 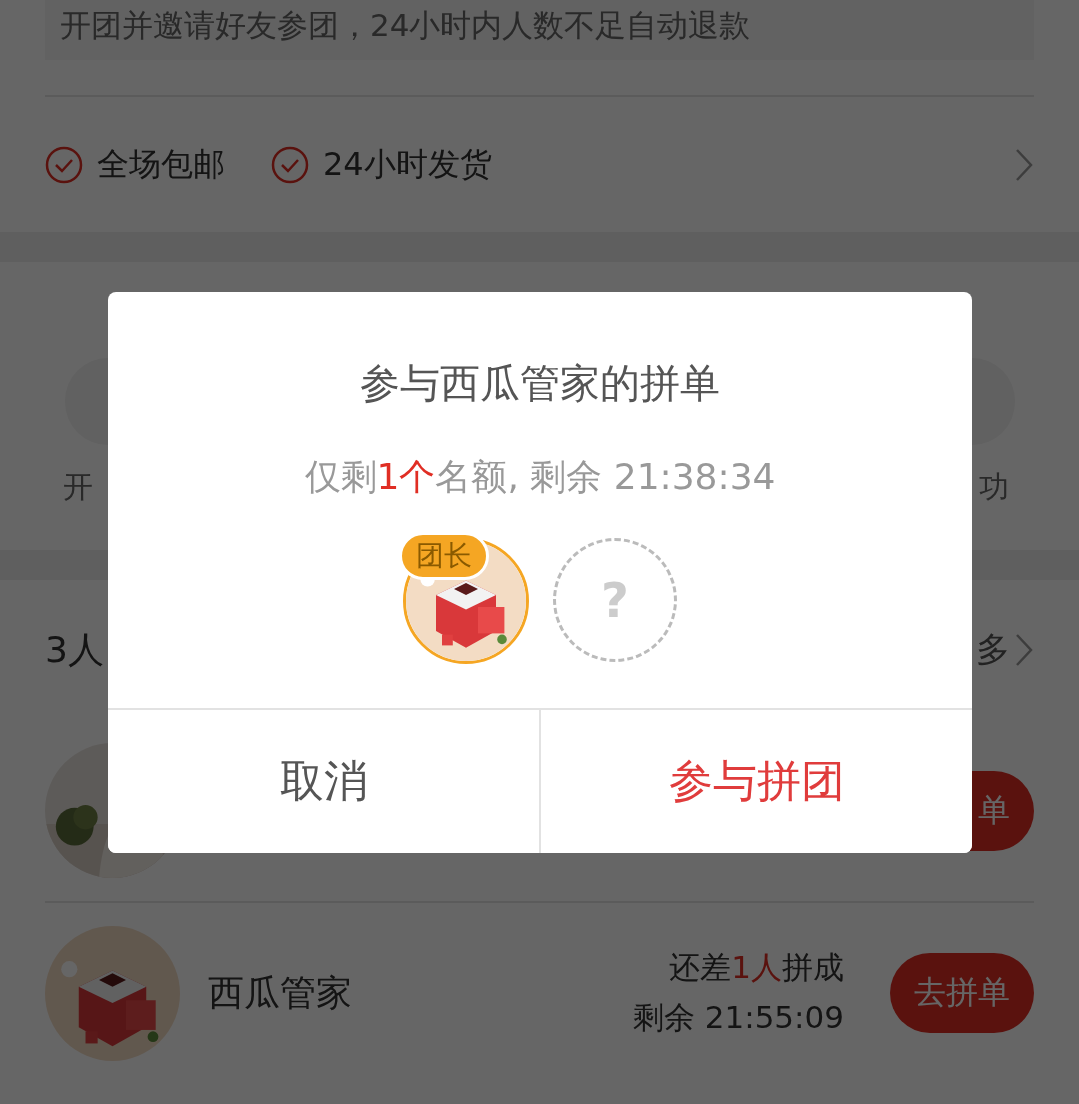 I want to click on leader-badge: 团长, so click(x=444, y=556).